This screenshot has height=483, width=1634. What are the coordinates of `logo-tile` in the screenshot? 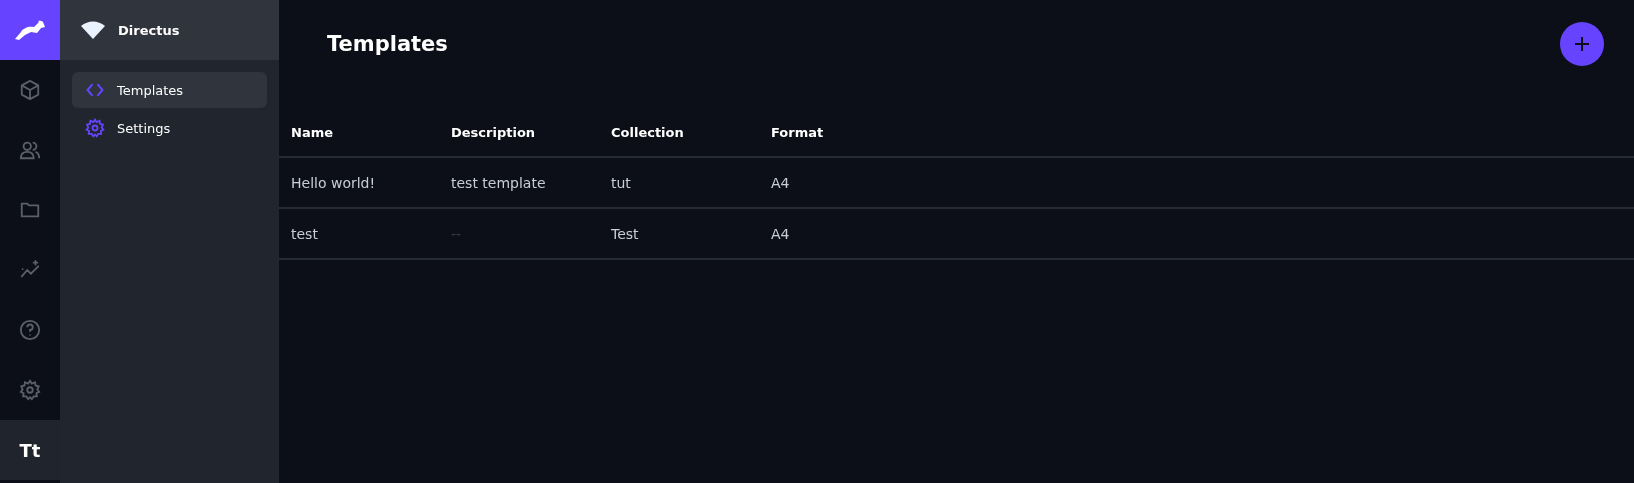 It's located at (30, 30).